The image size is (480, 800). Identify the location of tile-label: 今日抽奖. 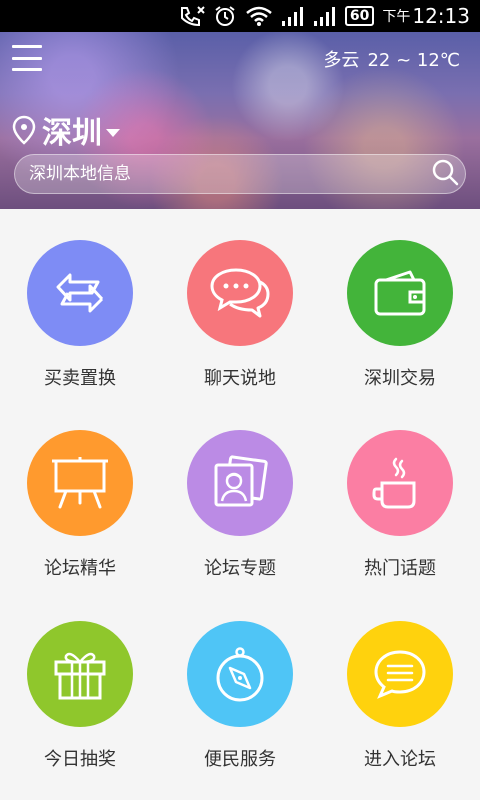
(80, 759).